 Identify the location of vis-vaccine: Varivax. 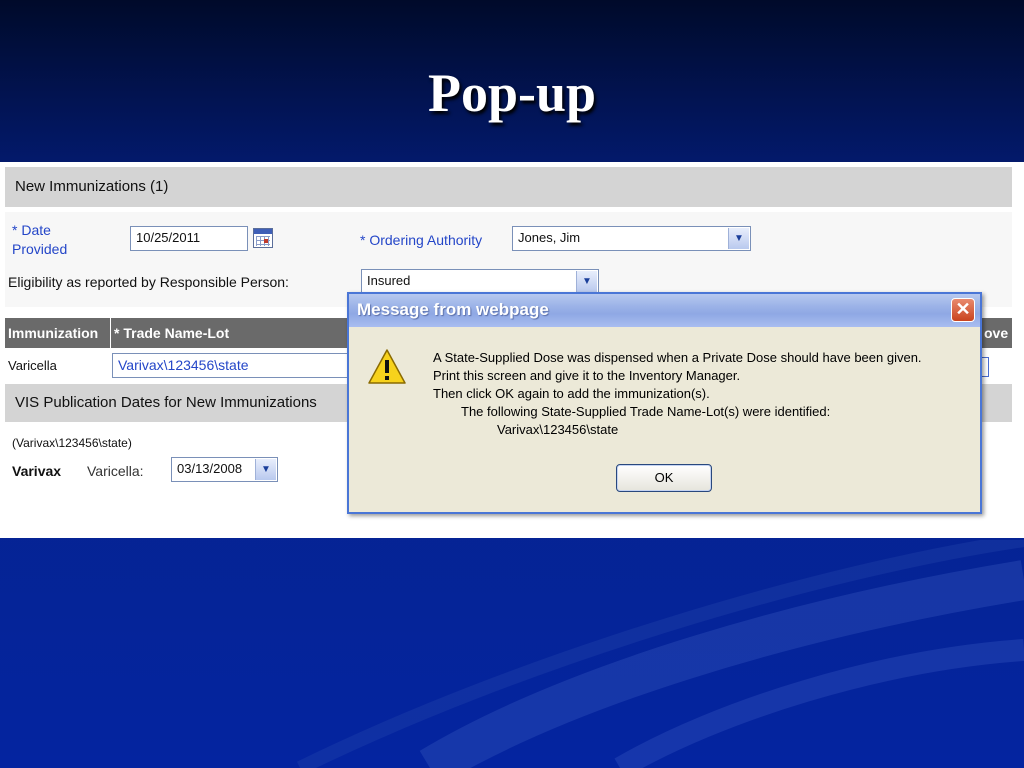
(37, 471).